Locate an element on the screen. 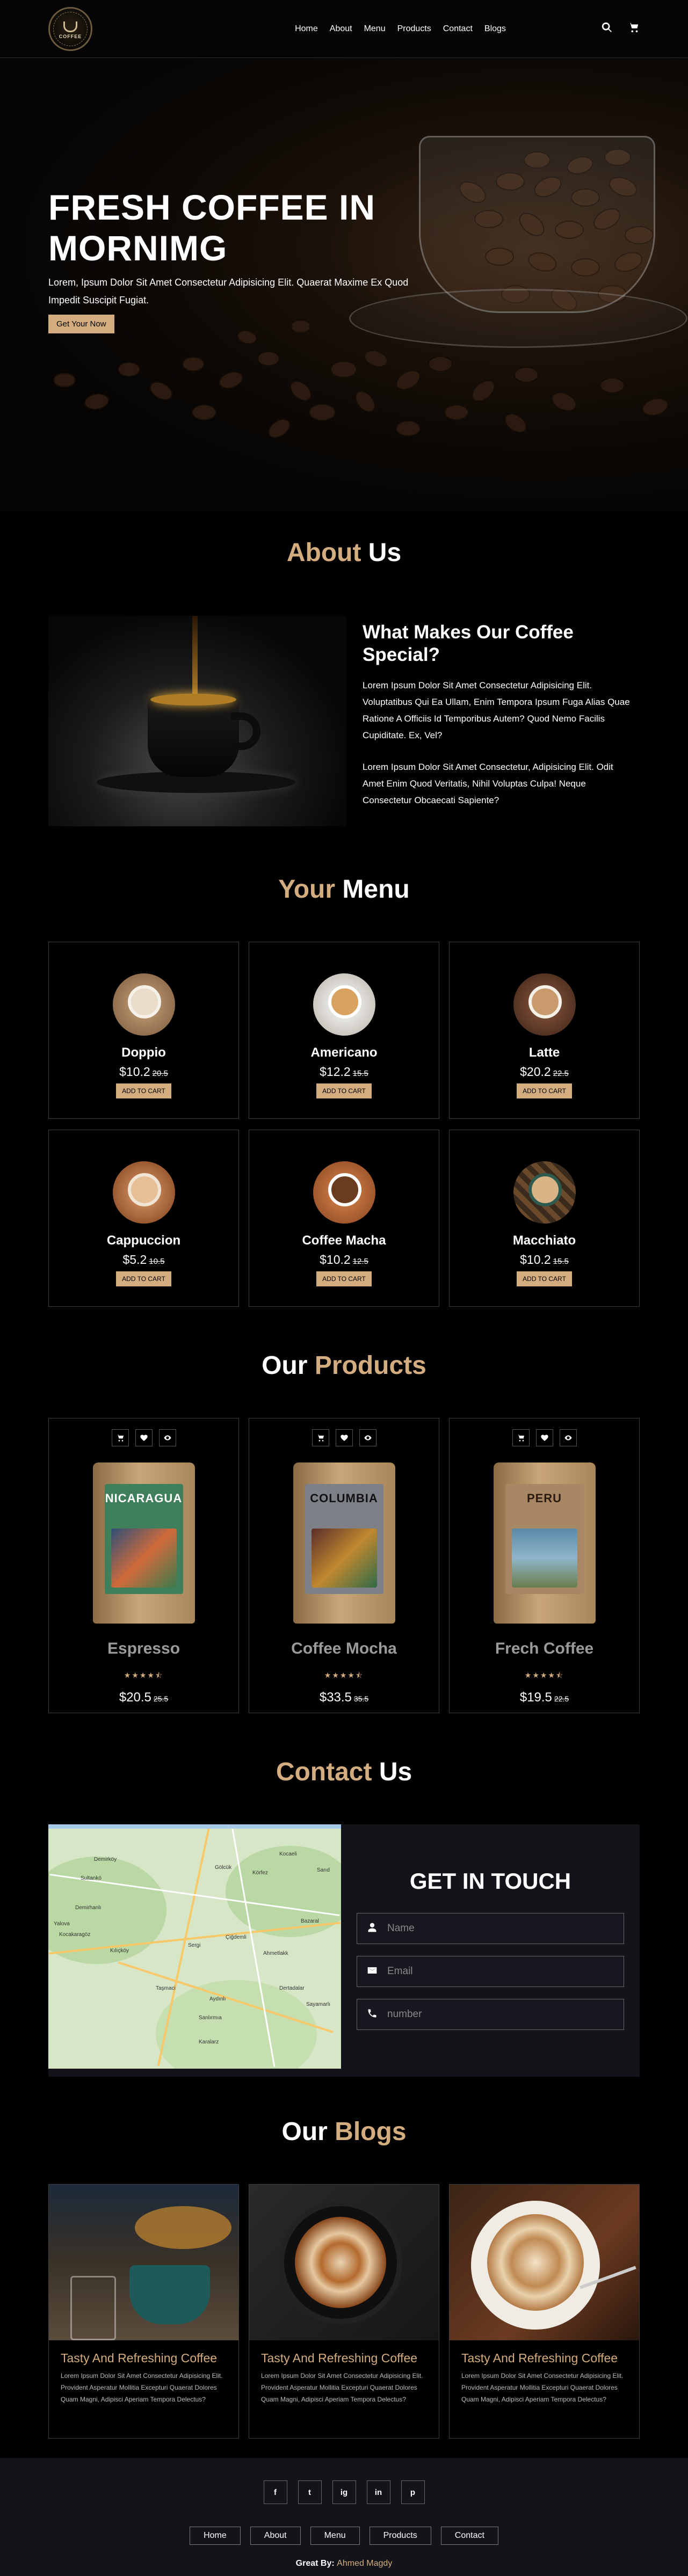 Image resolution: width=688 pixels, height=2576 pixels. menu-card: Americano $12.2 15.5 ADD TO CART is located at coordinates (344, 1030).